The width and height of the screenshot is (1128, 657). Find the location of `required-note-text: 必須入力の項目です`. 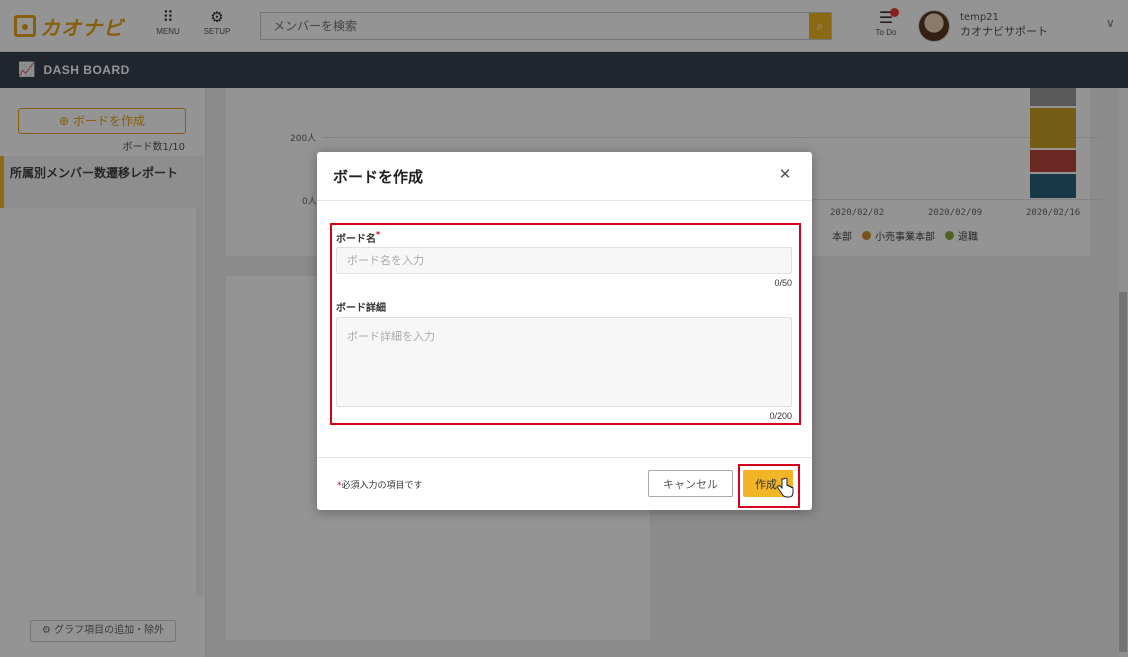

required-note-text: 必須入力の項目です is located at coordinates (382, 486).